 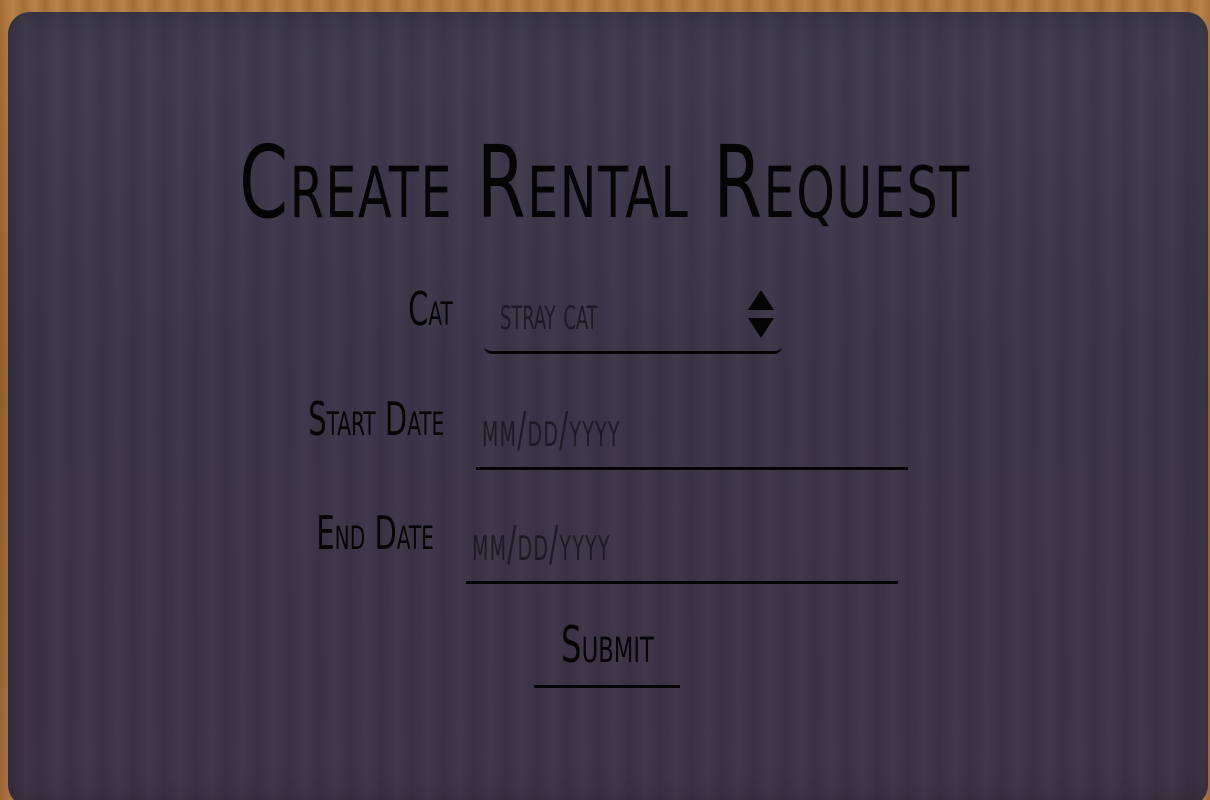 I want to click on start-date-label: Start Date, so click(x=375, y=419).